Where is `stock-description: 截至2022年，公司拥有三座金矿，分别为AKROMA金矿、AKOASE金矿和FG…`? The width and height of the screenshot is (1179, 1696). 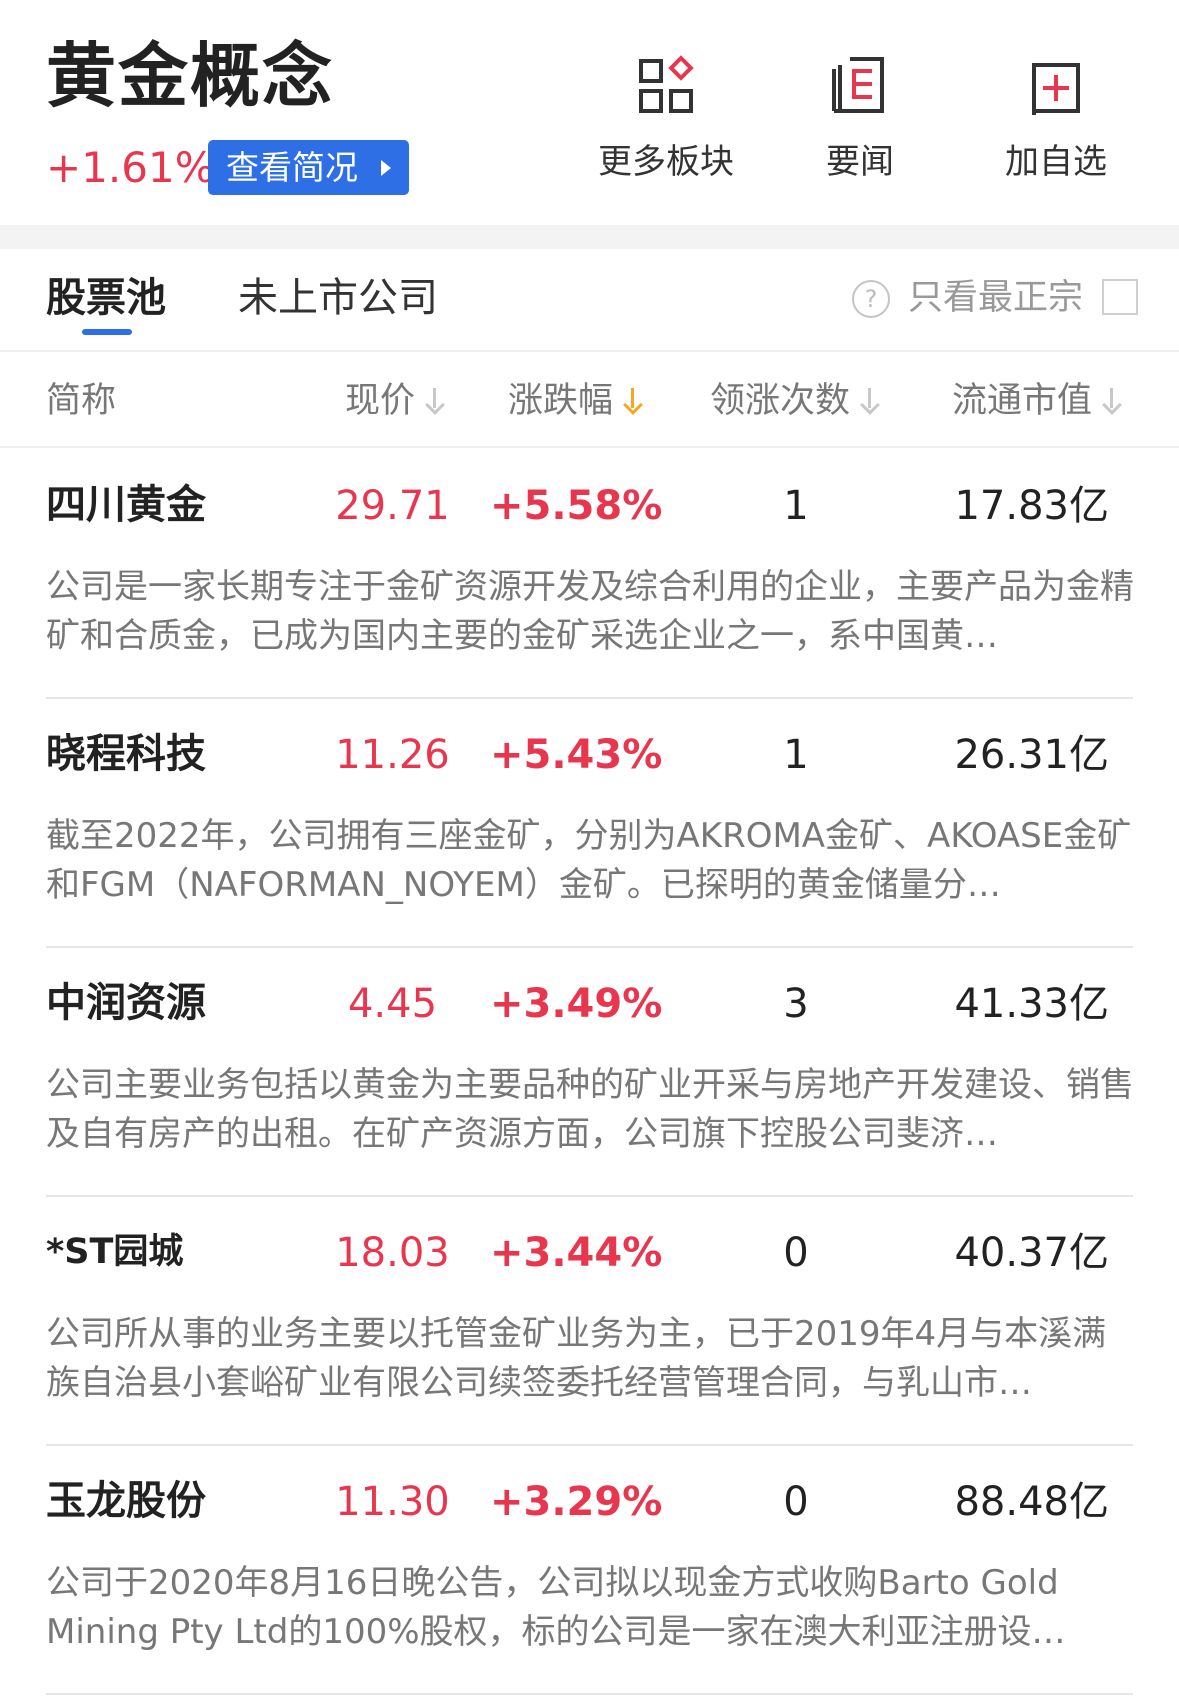 stock-description: 截至2022年，公司拥有三座金矿，分别为AKROMA金矿、AKOASE金矿和FG… is located at coordinates (589, 860).